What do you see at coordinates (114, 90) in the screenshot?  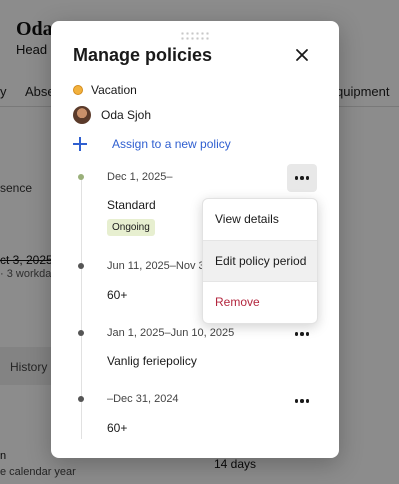 I see `absence-type-label: Vacation` at bounding box center [114, 90].